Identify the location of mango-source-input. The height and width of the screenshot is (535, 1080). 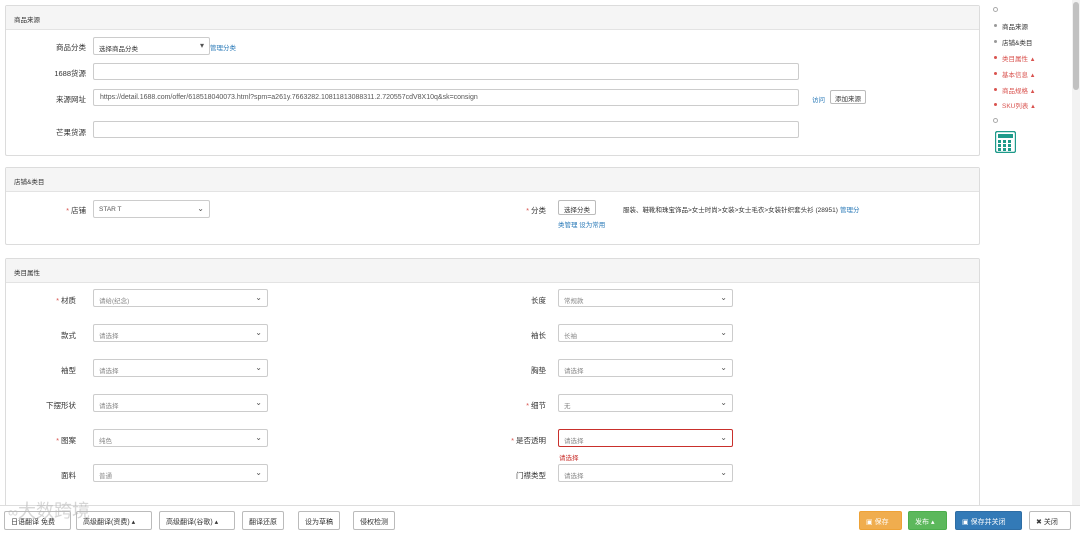
(446, 129).